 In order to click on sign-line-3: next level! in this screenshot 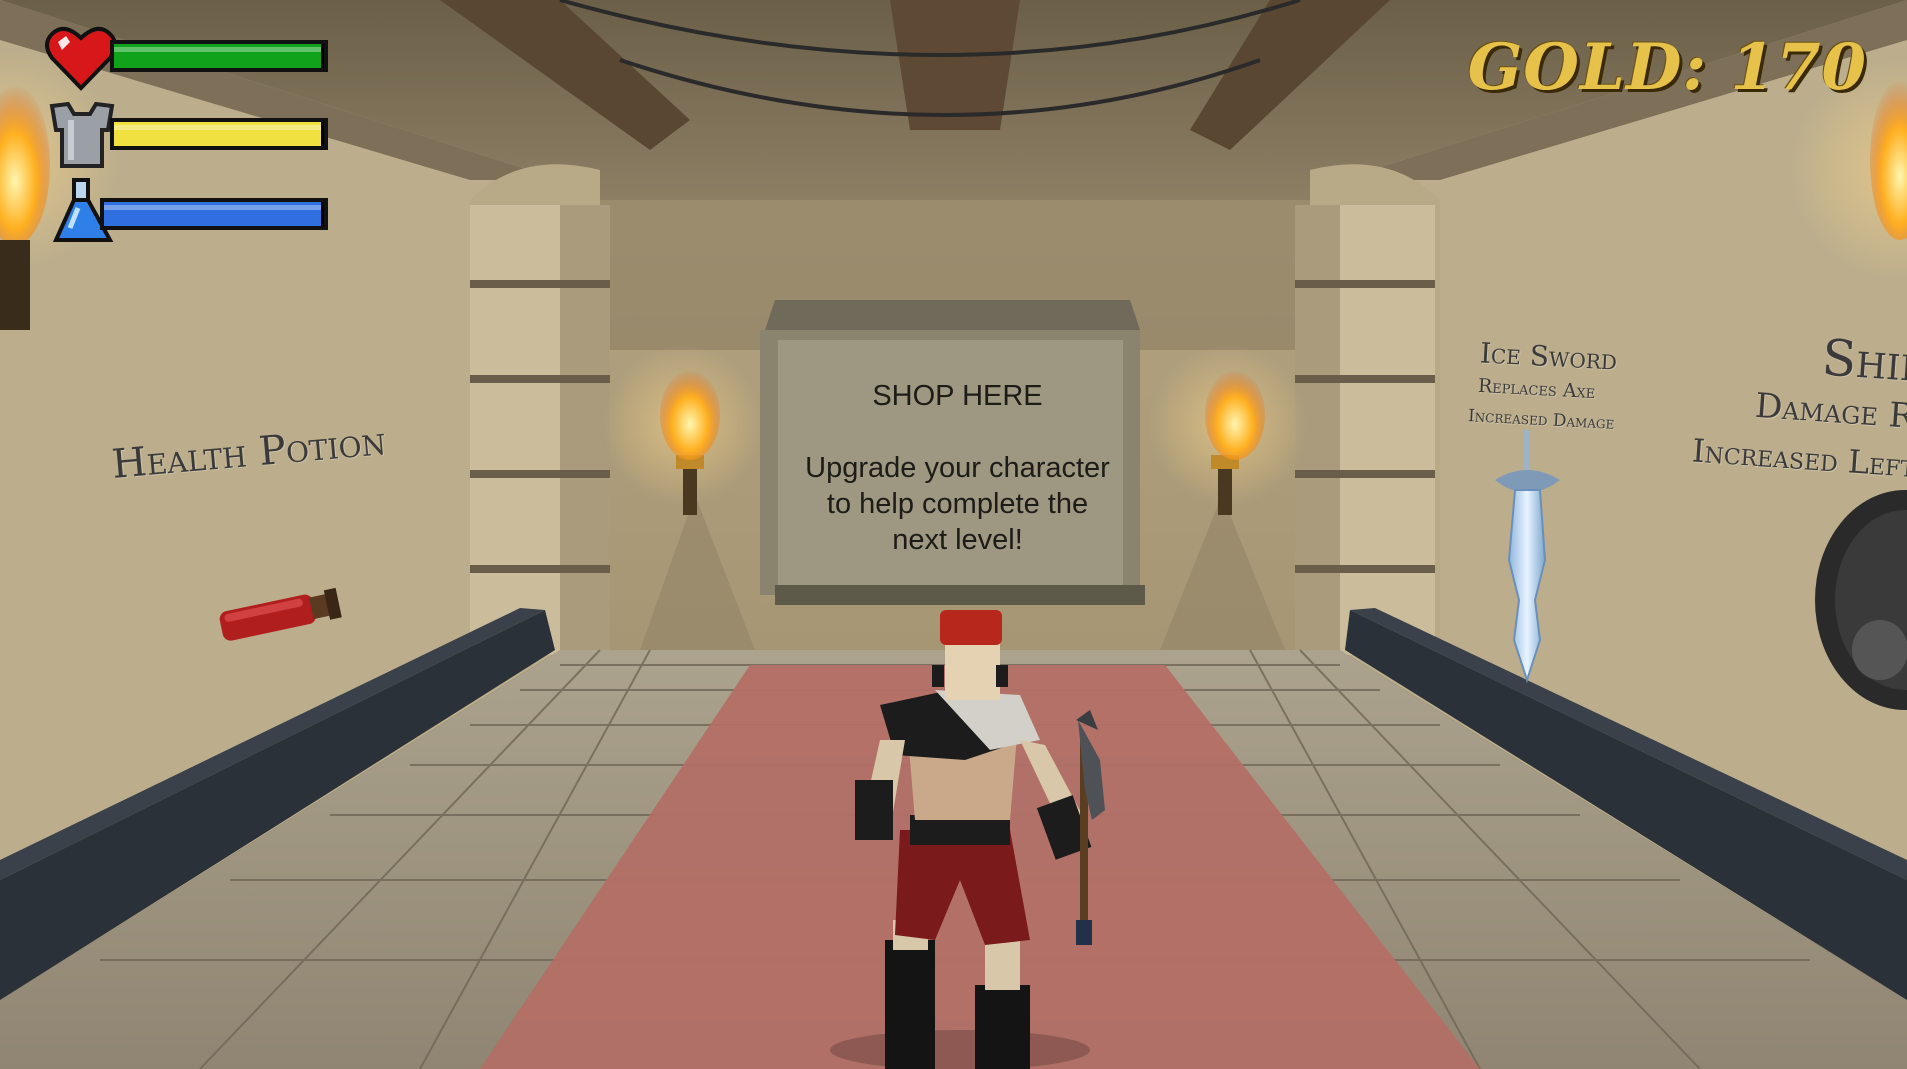, I will do `click(957, 540)`.